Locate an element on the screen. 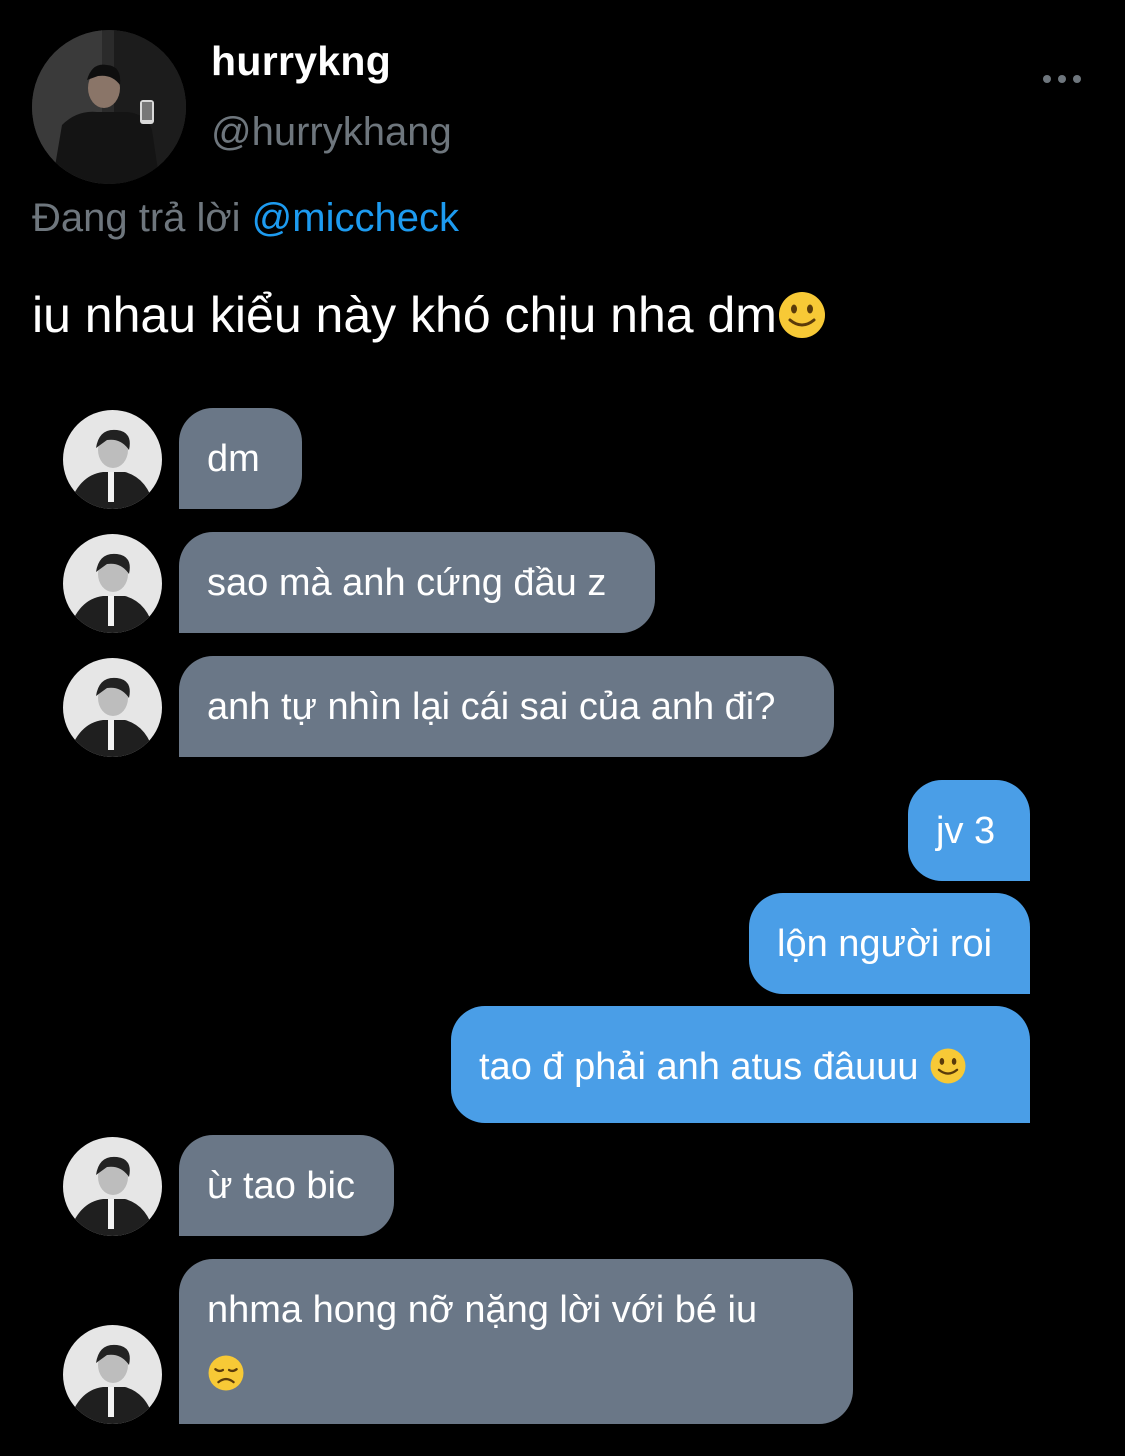 The image size is (1125, 1456). message-bubble: jv 3 is located at coordinates (969, 830).